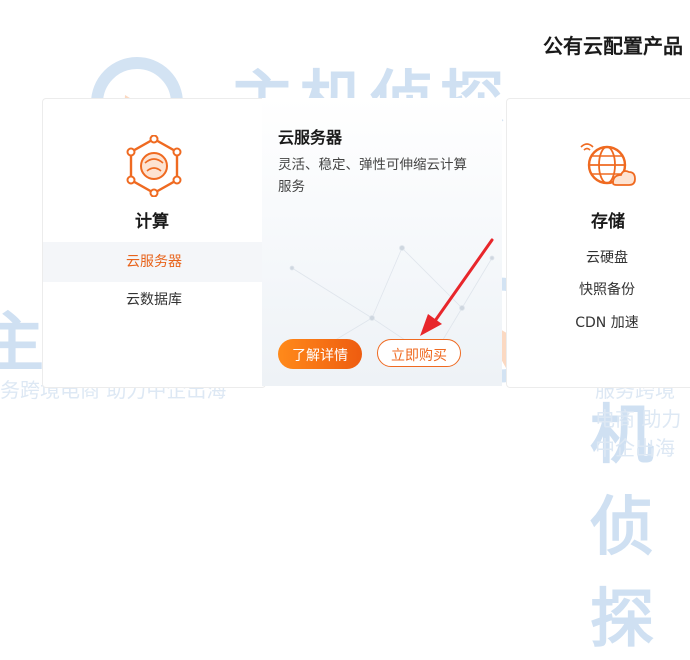 The height and width of the screenshot is (660, 690). What do you see at coordinates (598, 322) in the screenshot?
I see `storage-item-cdn: CDN 加速` at bounding box center [598, 322].